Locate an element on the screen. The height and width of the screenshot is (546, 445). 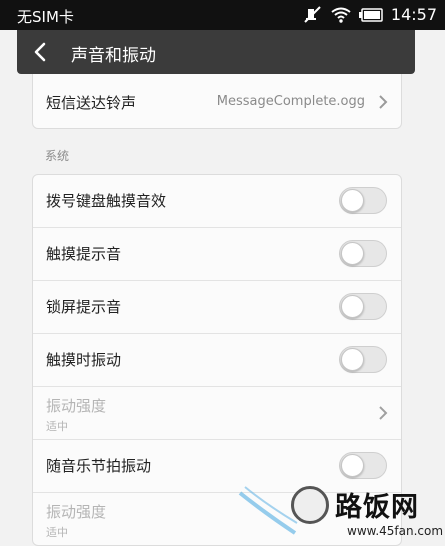
dialpad-sound-toggle is located at coordinates (363, 200).